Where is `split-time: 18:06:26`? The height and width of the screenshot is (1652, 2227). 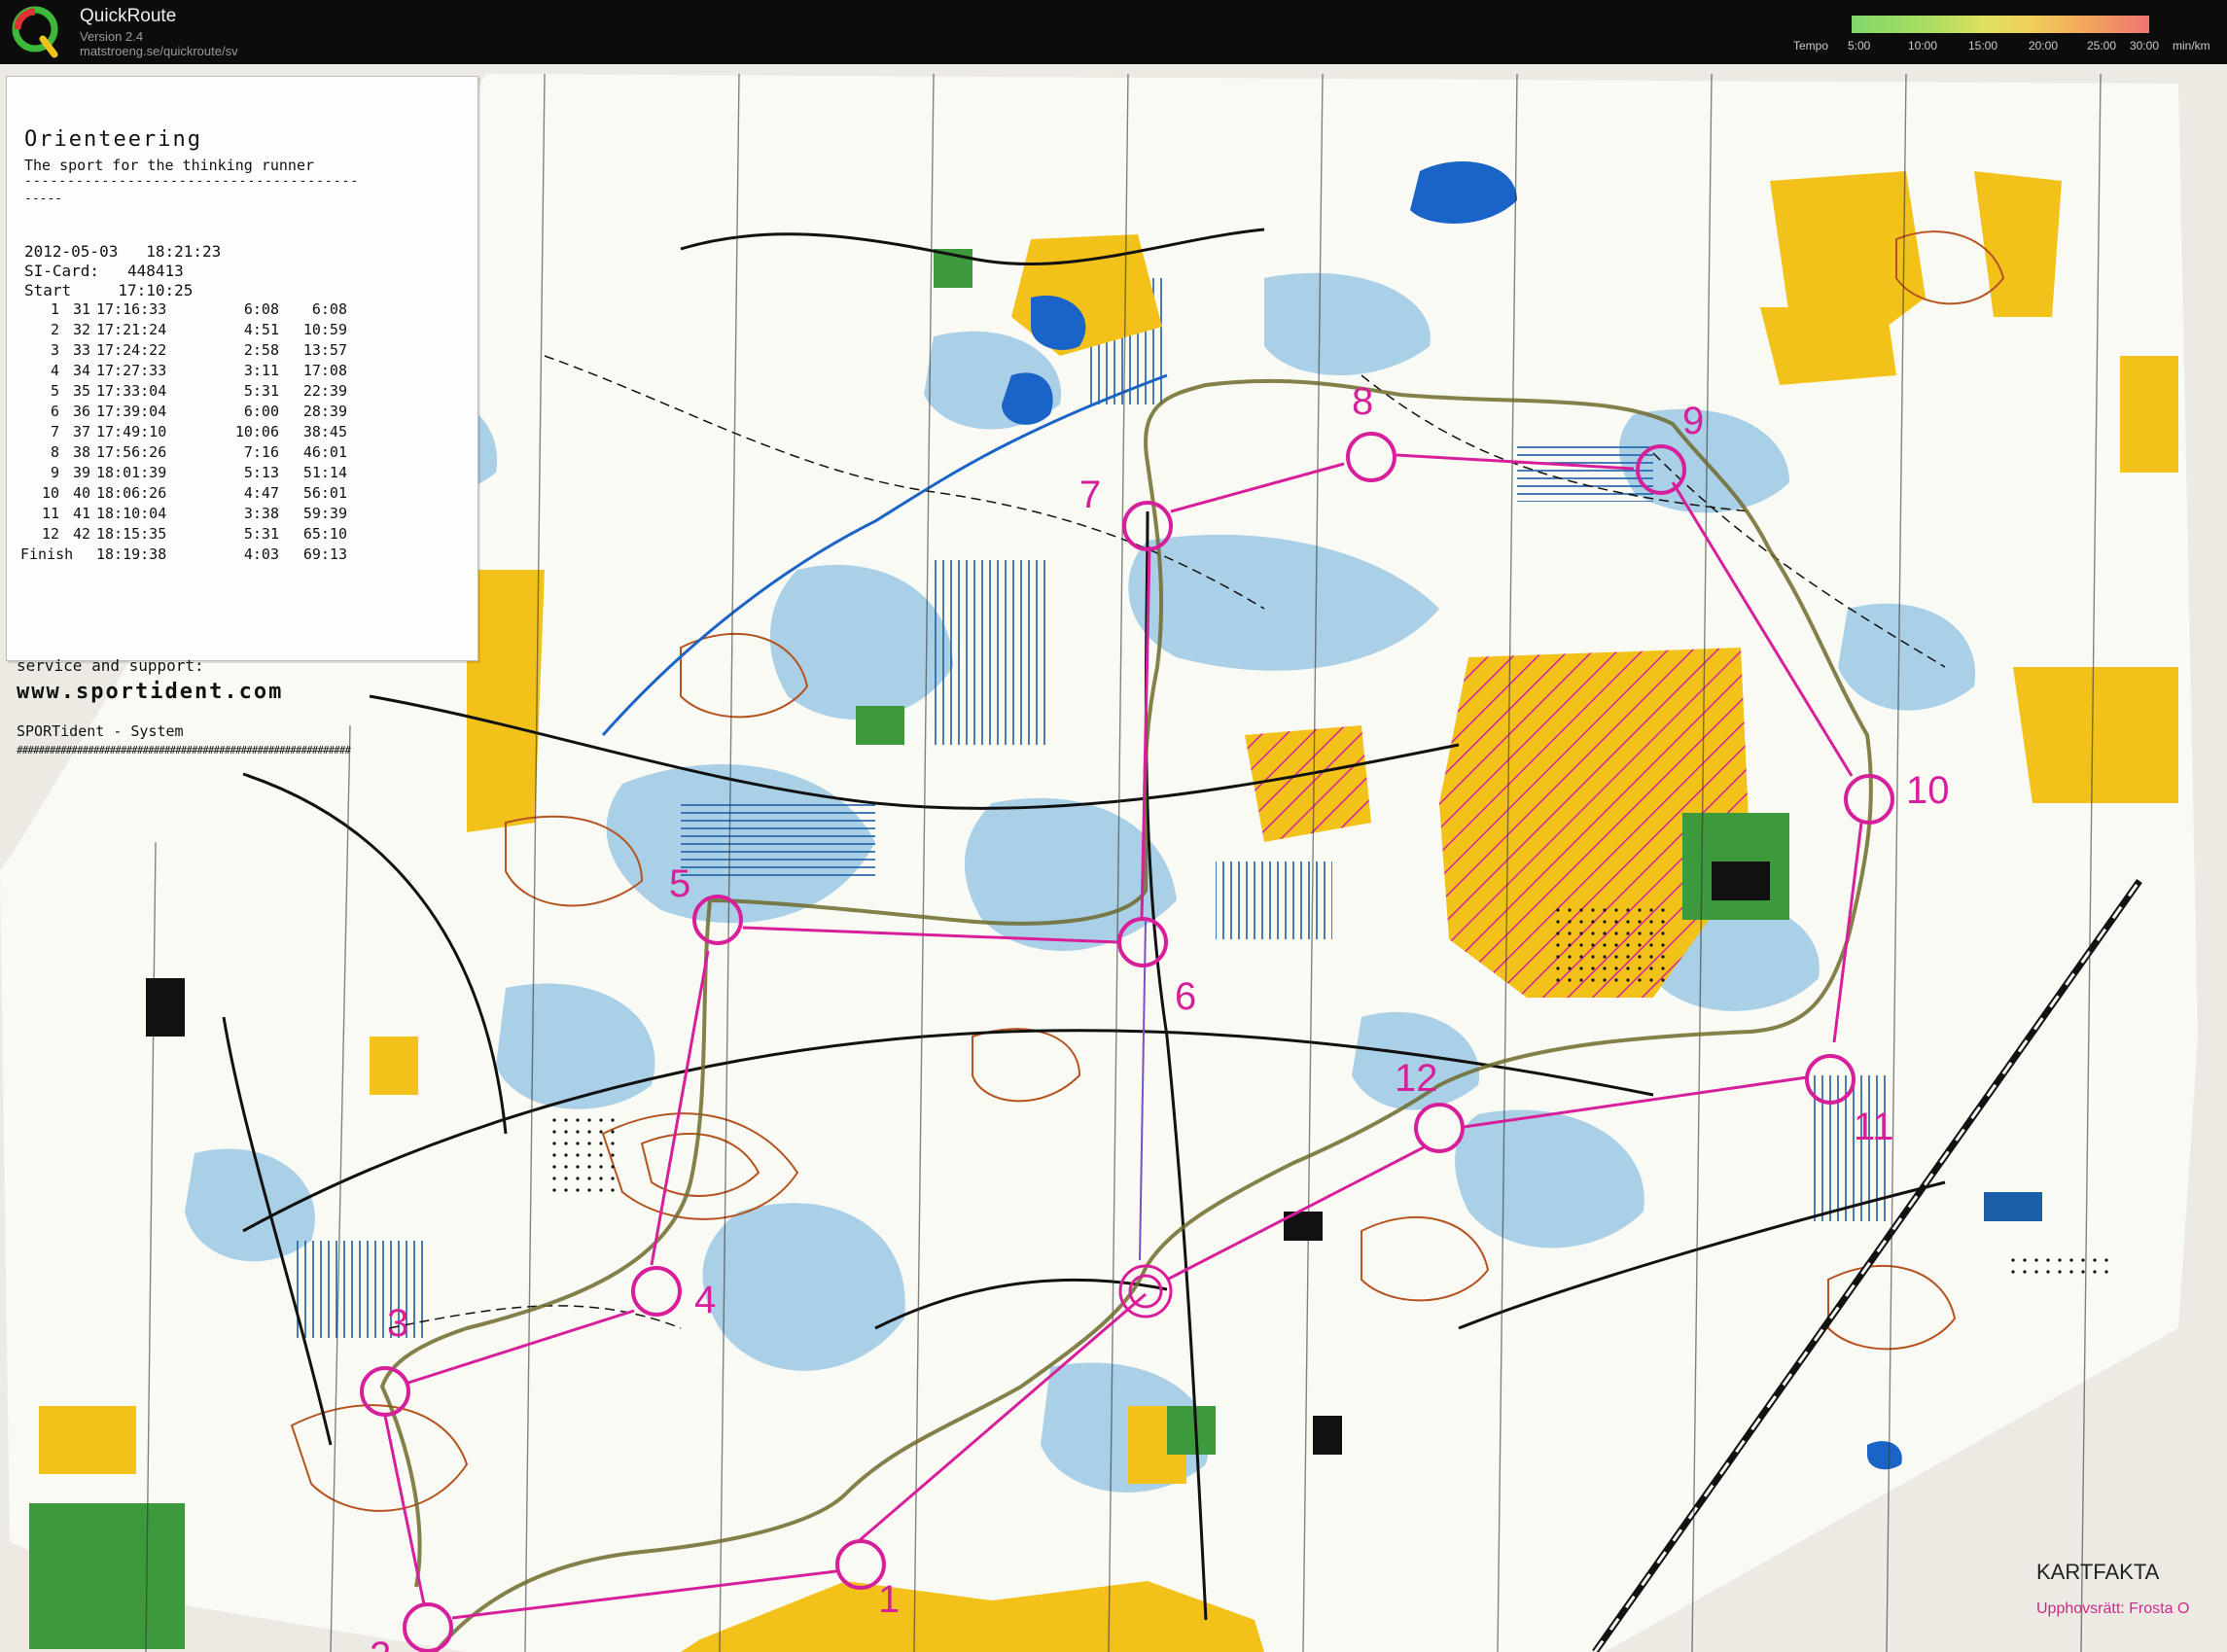
split-time: 18:06:26 is located at coordinates (131, 493).